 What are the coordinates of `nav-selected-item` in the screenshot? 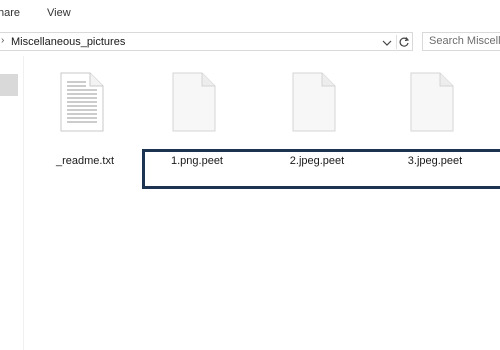 It's located at (9, 85).